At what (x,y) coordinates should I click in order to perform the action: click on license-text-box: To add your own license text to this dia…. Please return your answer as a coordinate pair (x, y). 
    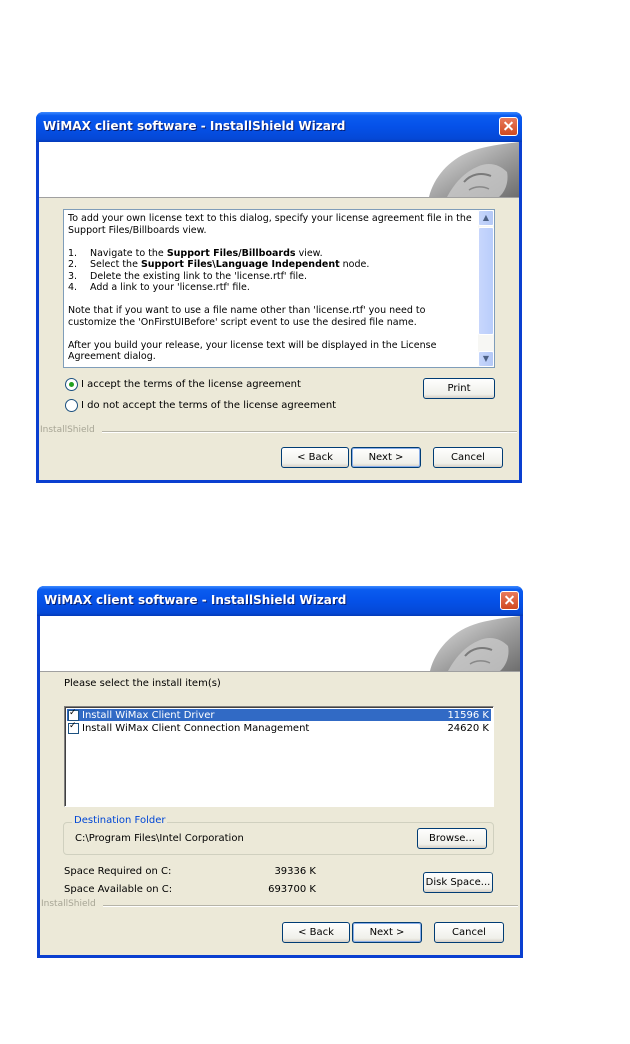
    Looking at the image, I should click on (279, 288).